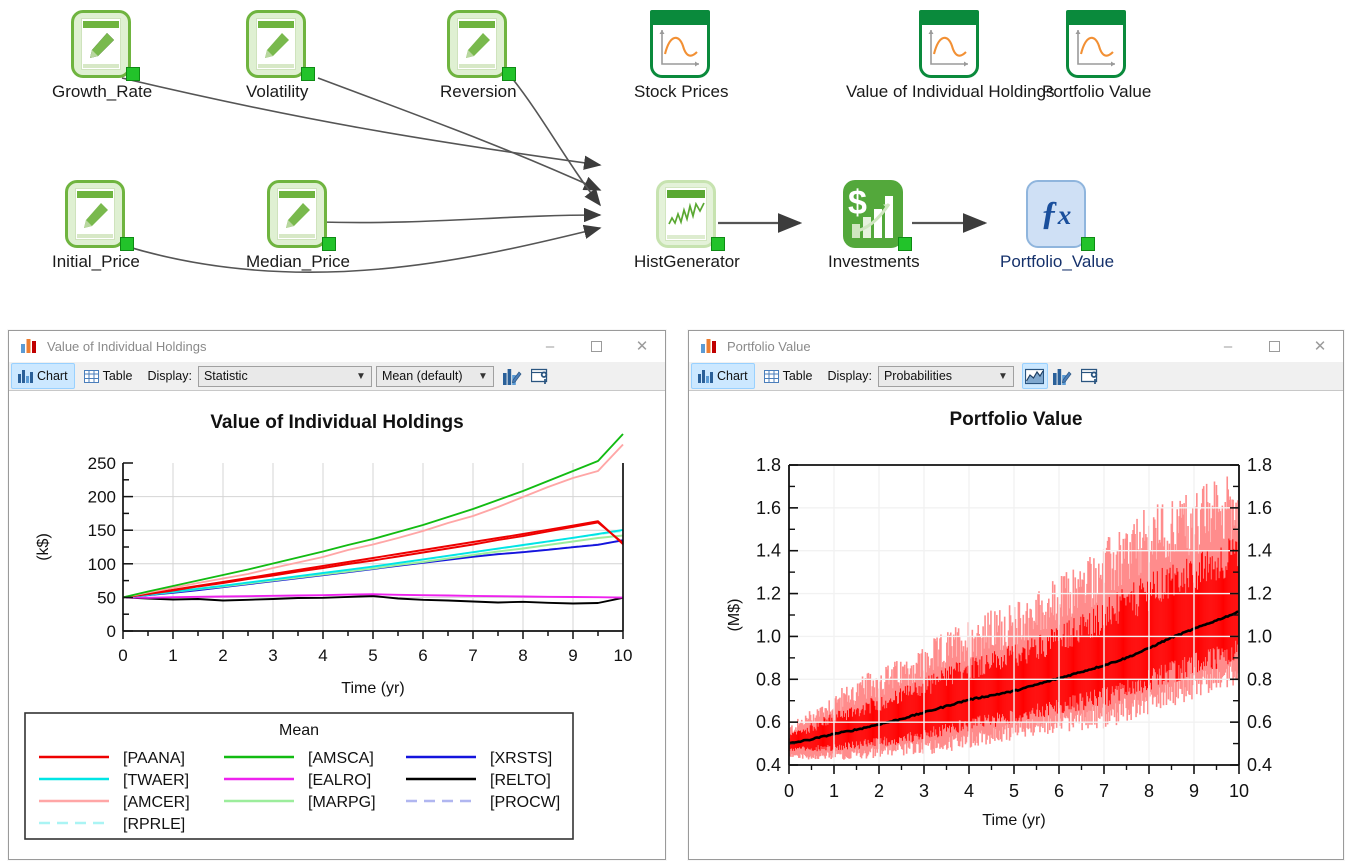  I want to click on table-tab-icon, so click(91, 376).